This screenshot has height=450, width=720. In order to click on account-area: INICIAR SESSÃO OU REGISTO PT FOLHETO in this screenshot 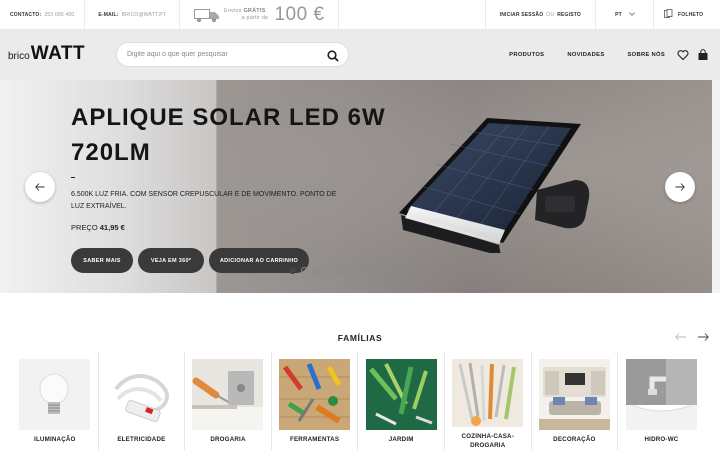, I will do `click(602, 15)`.